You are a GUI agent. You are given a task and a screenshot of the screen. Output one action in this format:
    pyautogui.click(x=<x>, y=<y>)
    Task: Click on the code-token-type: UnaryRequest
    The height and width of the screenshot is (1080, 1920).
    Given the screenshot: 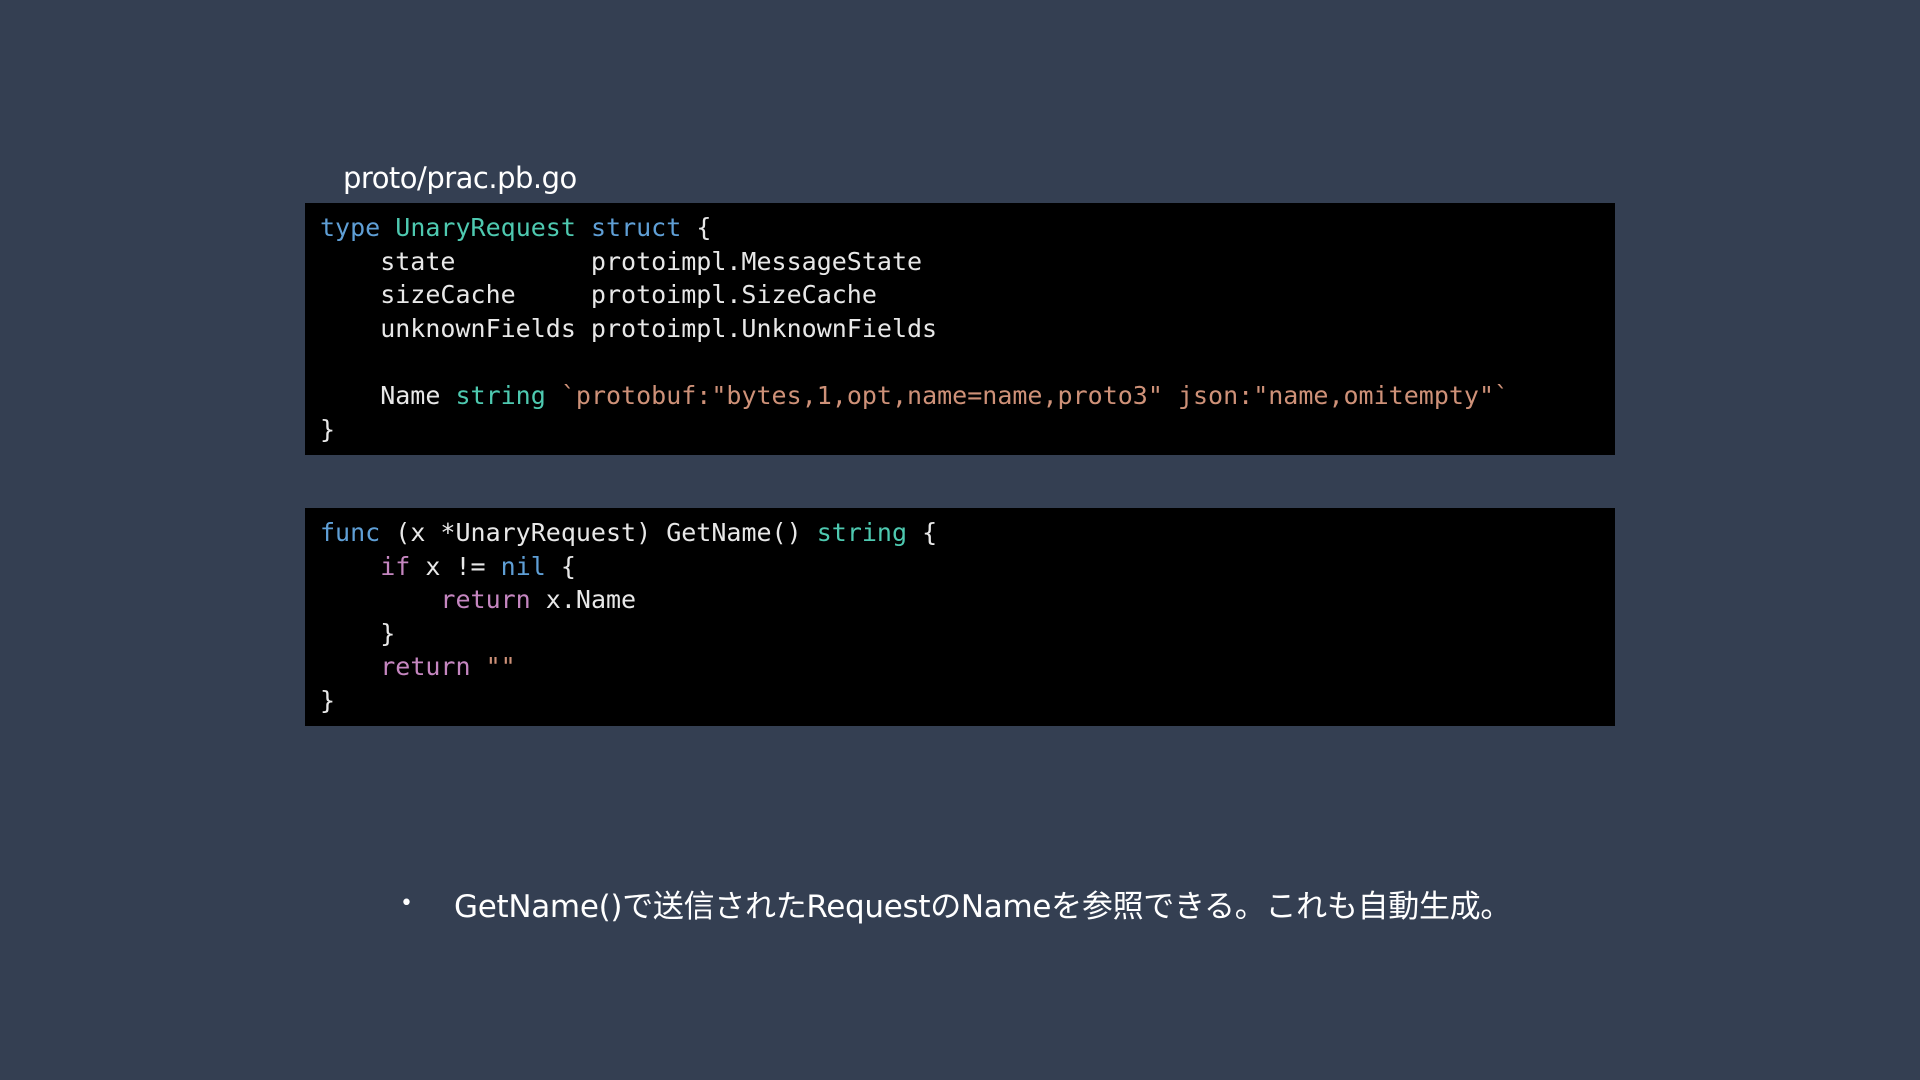 What is the action you would take?
    pyautogui.click(x=485, y=227)
    